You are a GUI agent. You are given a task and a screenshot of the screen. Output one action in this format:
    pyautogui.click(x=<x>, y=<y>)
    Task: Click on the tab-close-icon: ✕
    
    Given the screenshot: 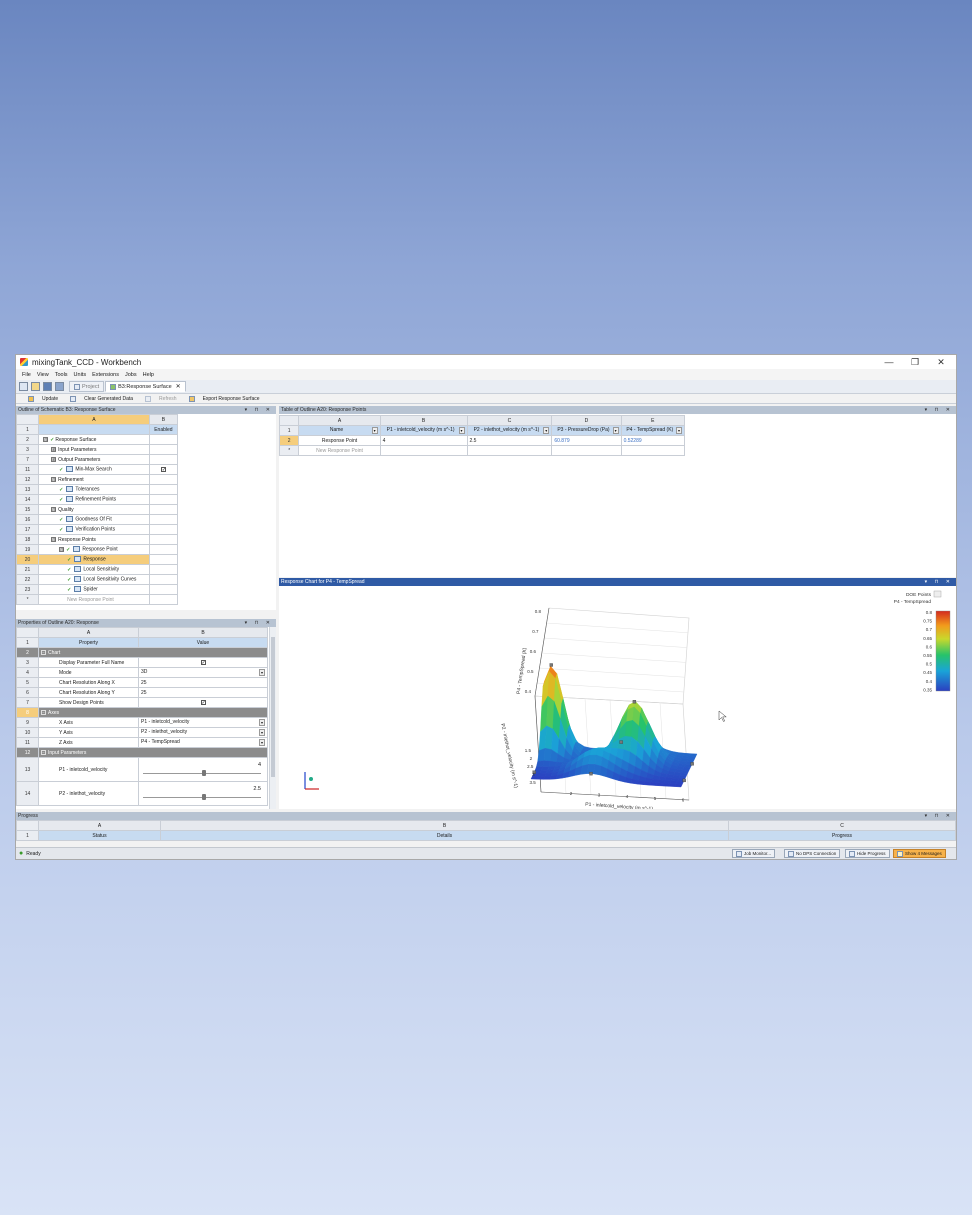 What is the action you would take?
    pyautogui.click(x=178, y=386)
    